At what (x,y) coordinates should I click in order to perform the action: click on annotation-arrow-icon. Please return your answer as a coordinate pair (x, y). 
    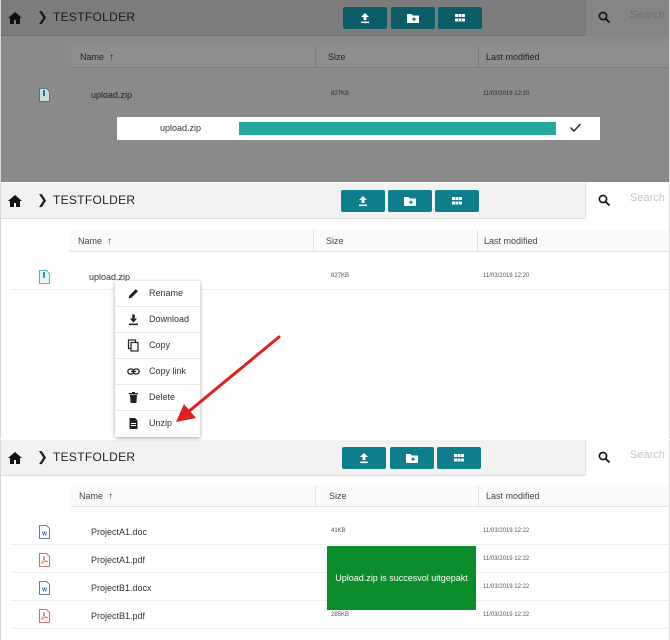
    Looking at the image, I should click on (228, 378).